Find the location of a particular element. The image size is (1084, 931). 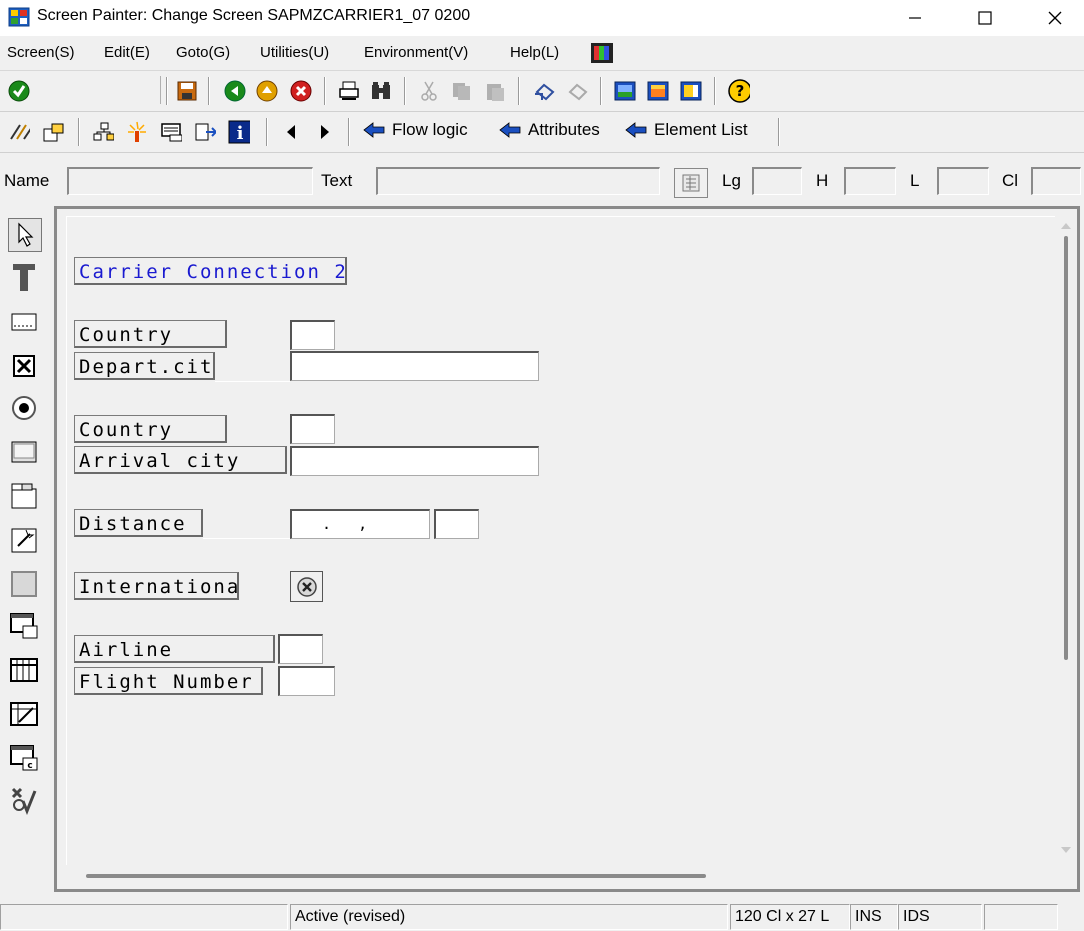

status-extra is located at coordinates (1021, 917).